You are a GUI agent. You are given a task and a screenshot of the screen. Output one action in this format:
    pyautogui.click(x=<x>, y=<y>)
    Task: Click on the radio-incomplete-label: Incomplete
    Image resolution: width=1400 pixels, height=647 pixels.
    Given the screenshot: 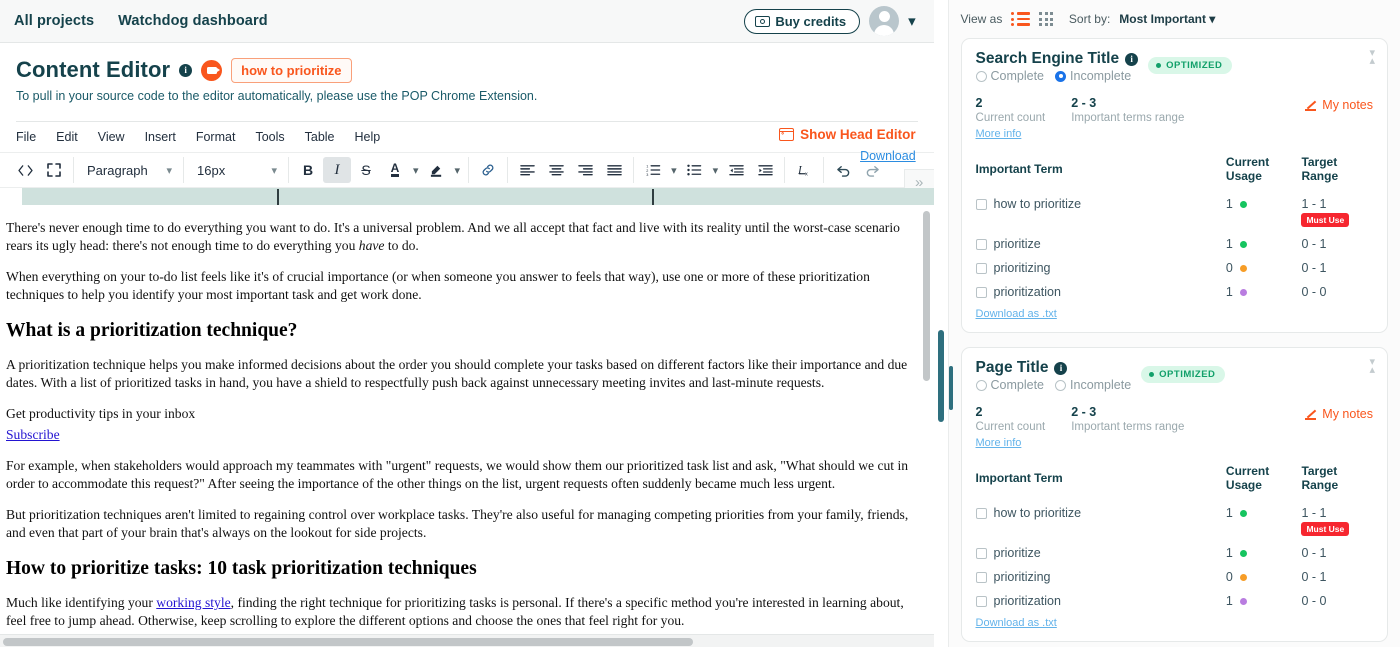 What is the action you would take?
    pyautogui.click(x=1101, y=385)
    